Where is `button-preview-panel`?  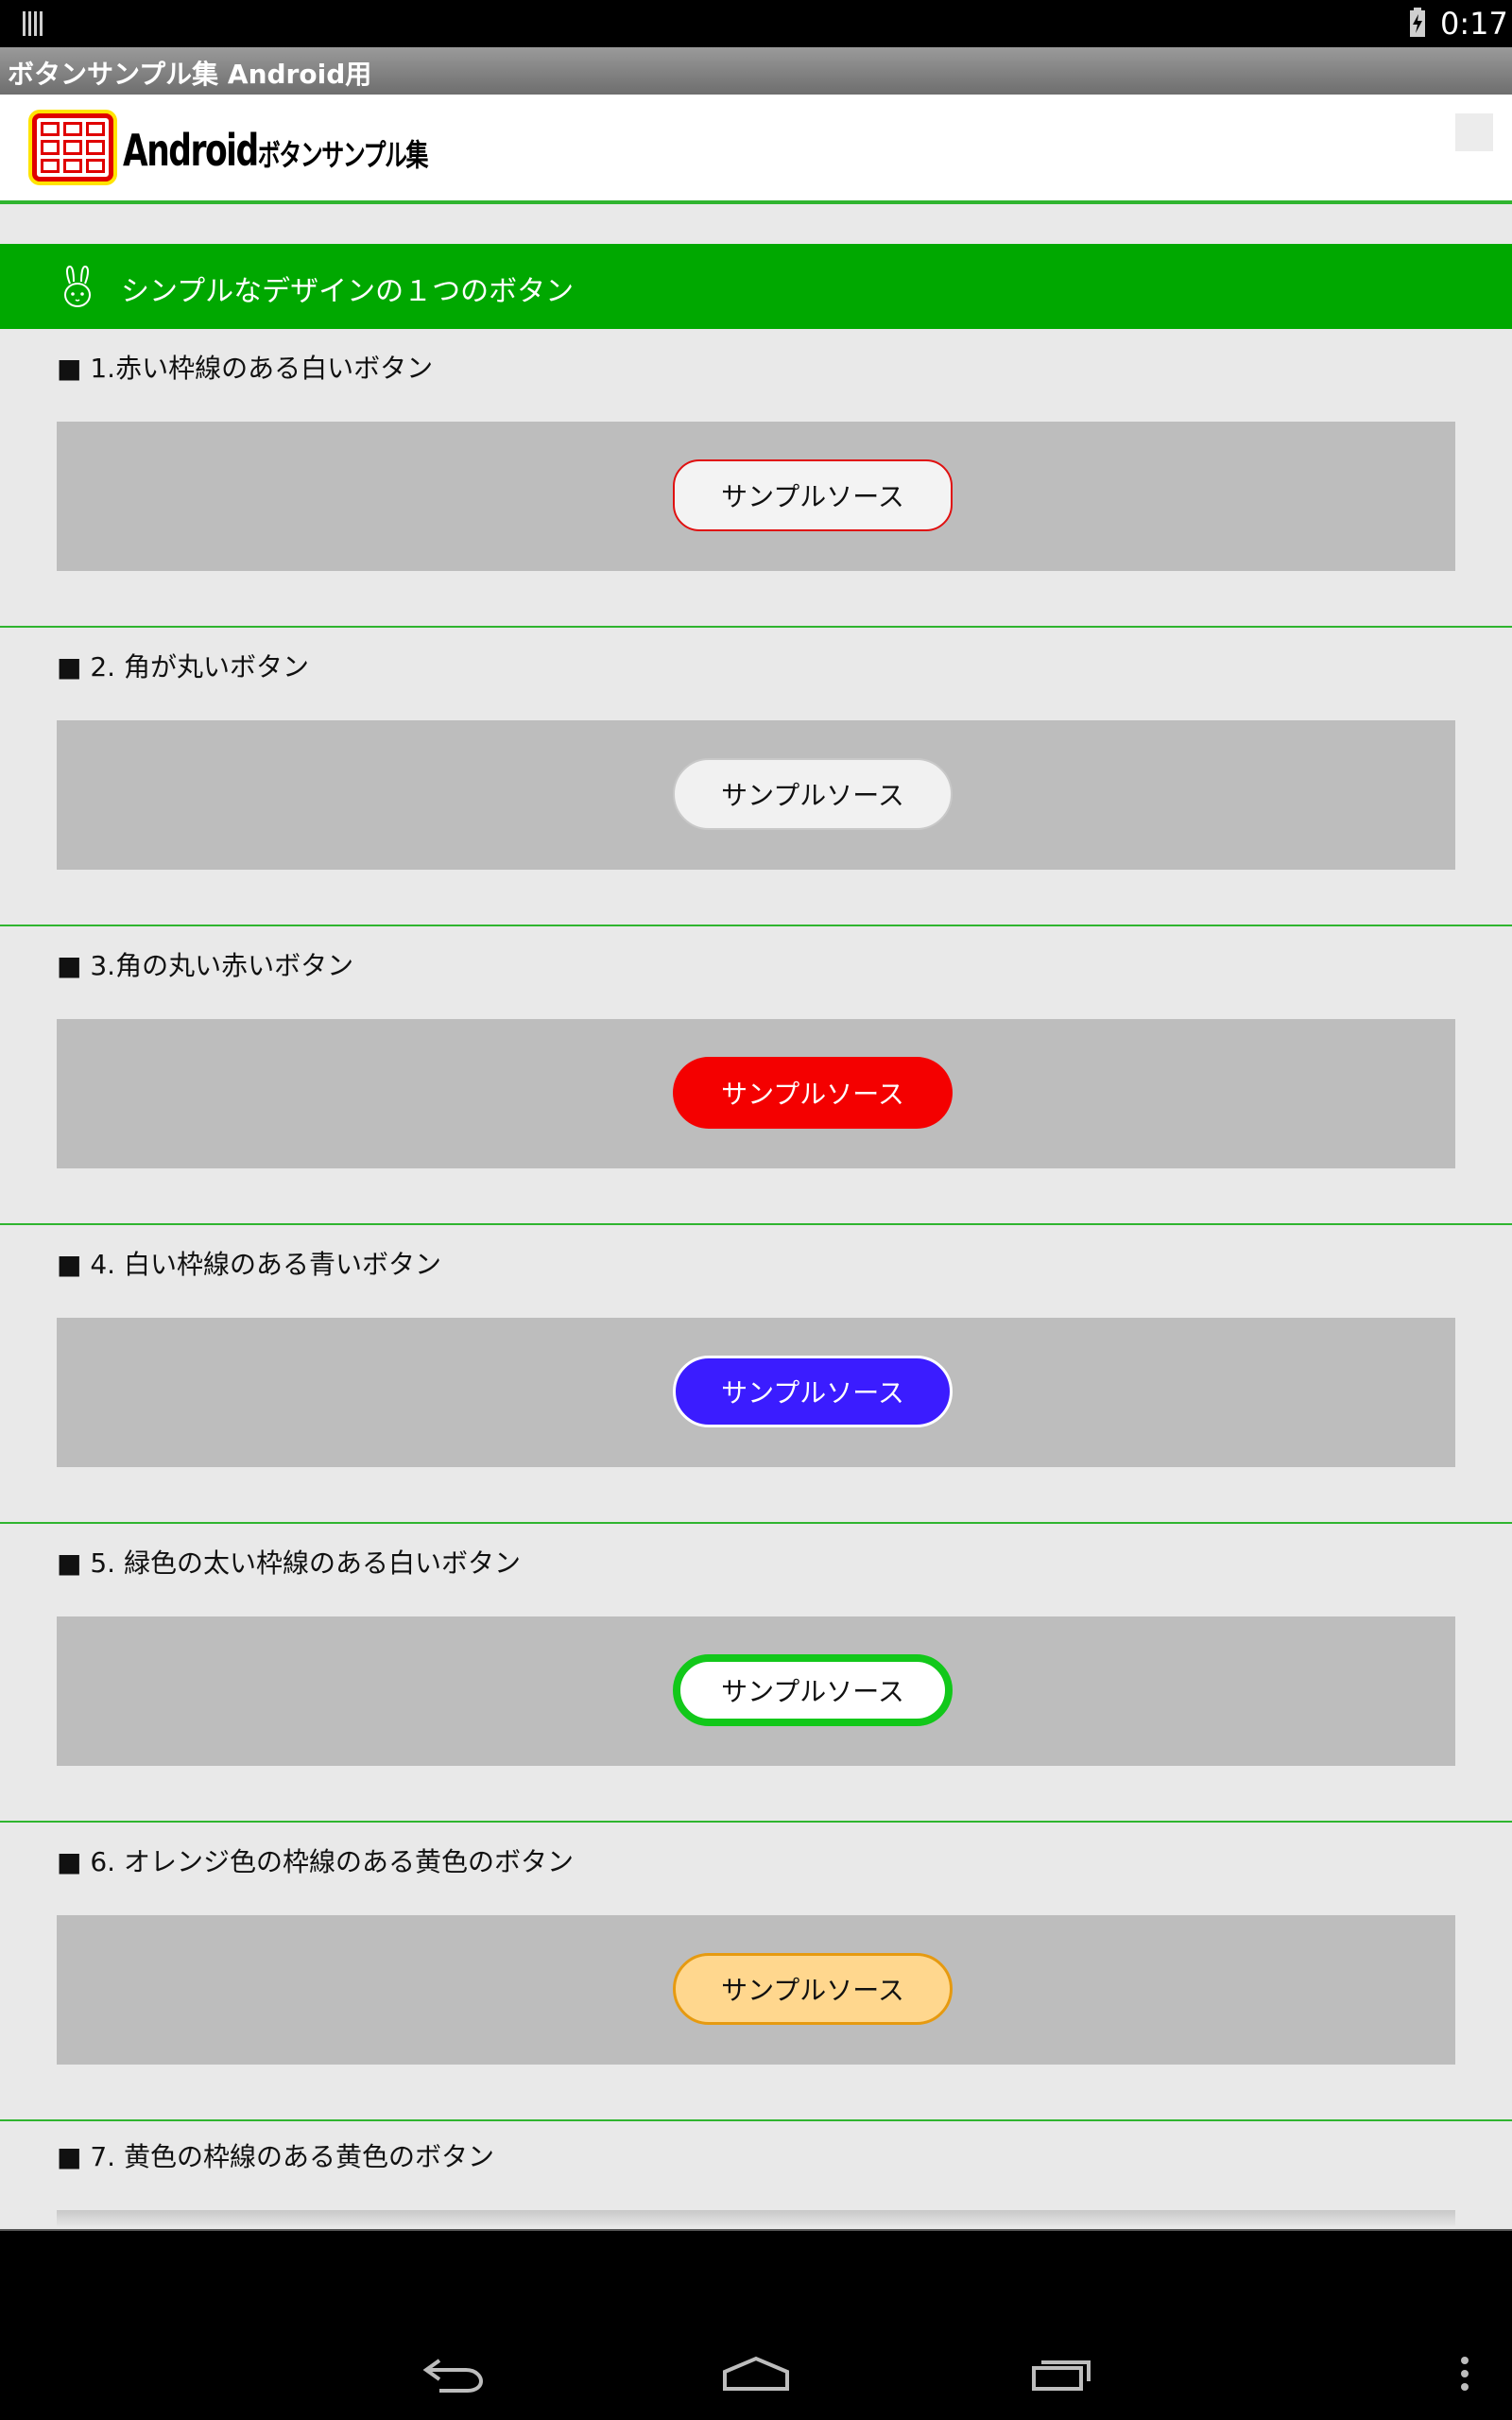 button-preview-panel is located at coordinates (756, 2219).